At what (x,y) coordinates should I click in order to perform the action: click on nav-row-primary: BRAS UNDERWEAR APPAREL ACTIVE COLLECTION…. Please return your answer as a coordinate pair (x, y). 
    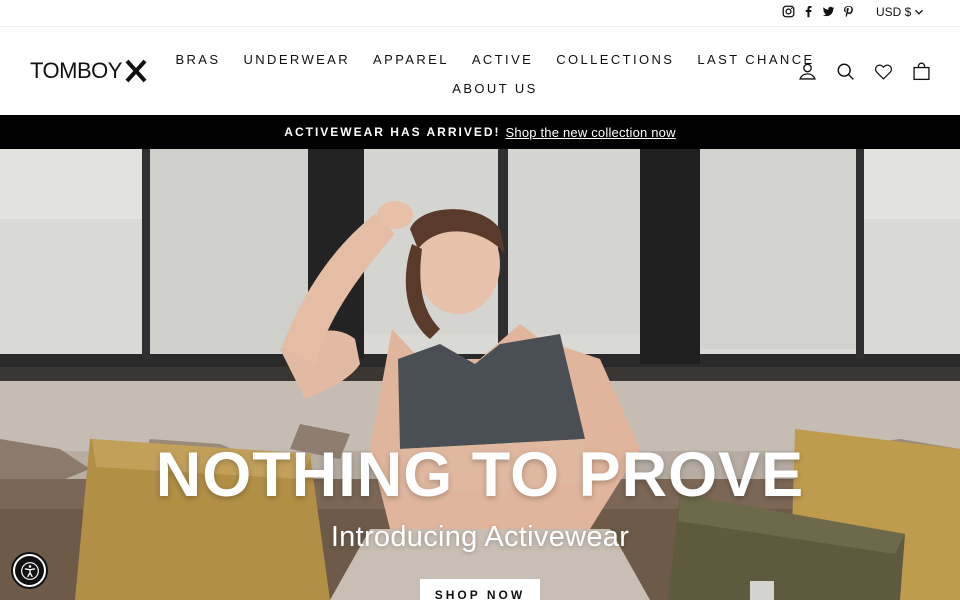
    Looking at the image, I should click on (493, 59).